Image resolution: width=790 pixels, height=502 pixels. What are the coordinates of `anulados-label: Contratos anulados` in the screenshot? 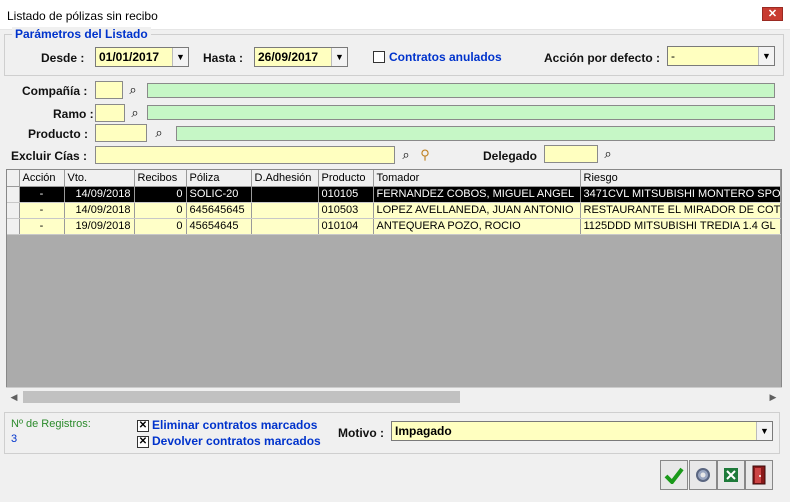 It's located at (445, 57).